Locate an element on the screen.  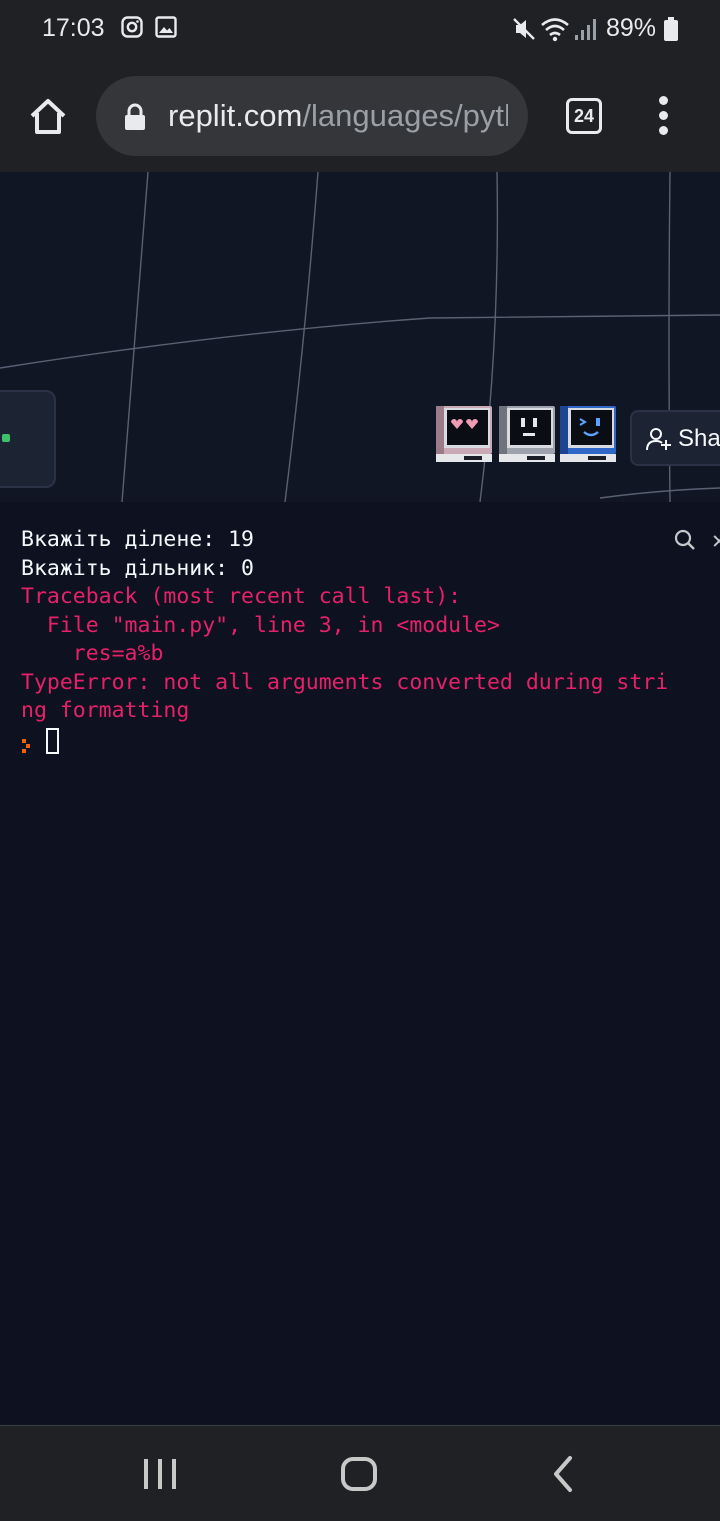
url-path: /languages/python3 is located at coordinates (405, 115).